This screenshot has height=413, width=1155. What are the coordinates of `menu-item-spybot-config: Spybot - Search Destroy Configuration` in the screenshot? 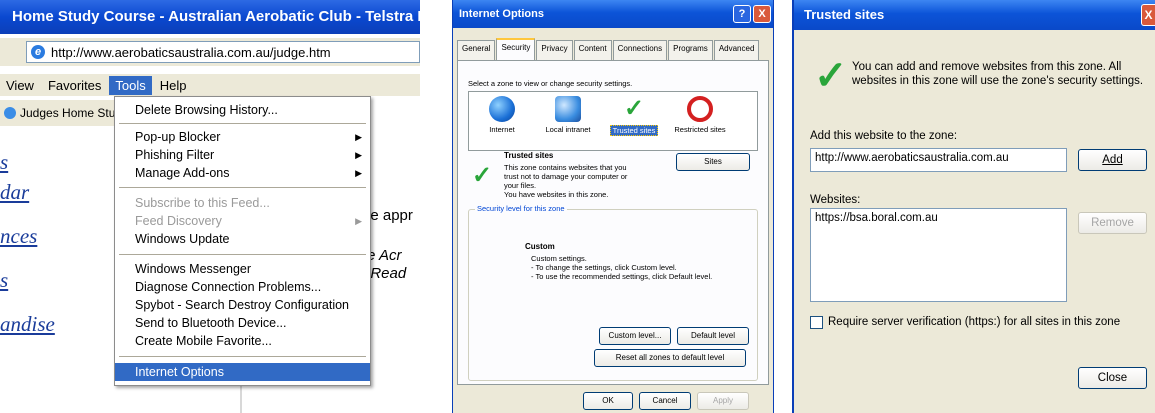 It's located at (242, 305).